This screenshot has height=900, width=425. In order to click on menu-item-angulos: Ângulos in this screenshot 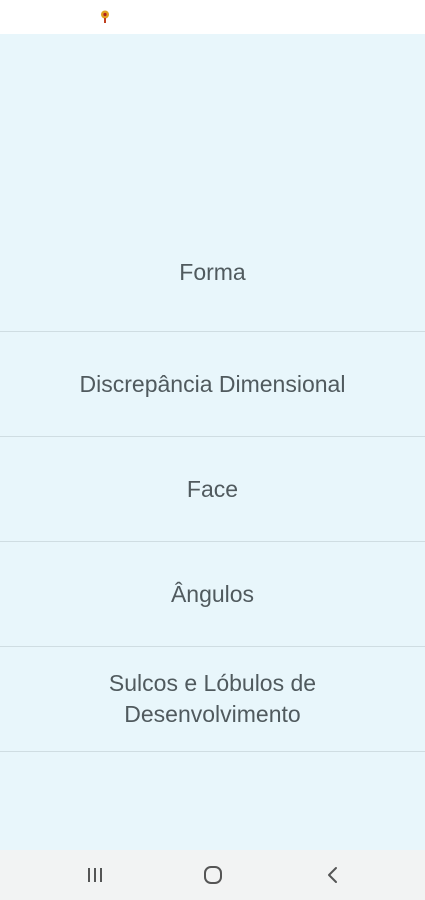, I will do `click(212, 594)`.